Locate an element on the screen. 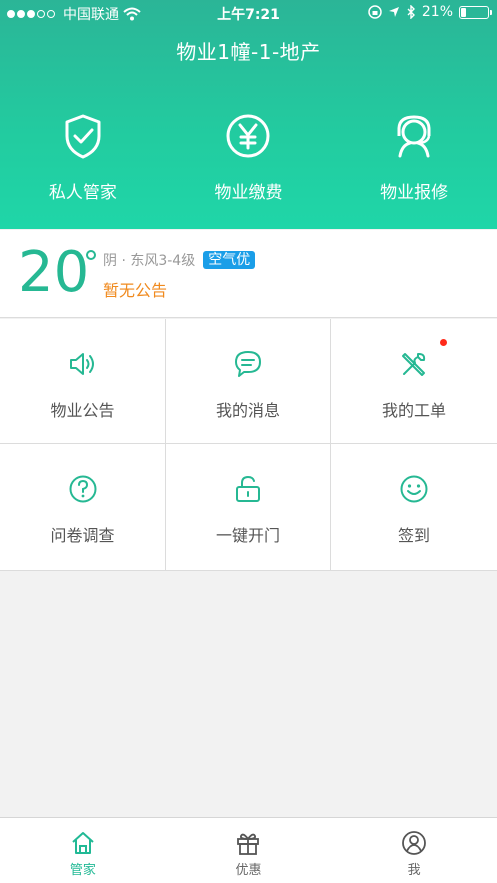  bluetooth-icon is located at coordinates (411, 12).